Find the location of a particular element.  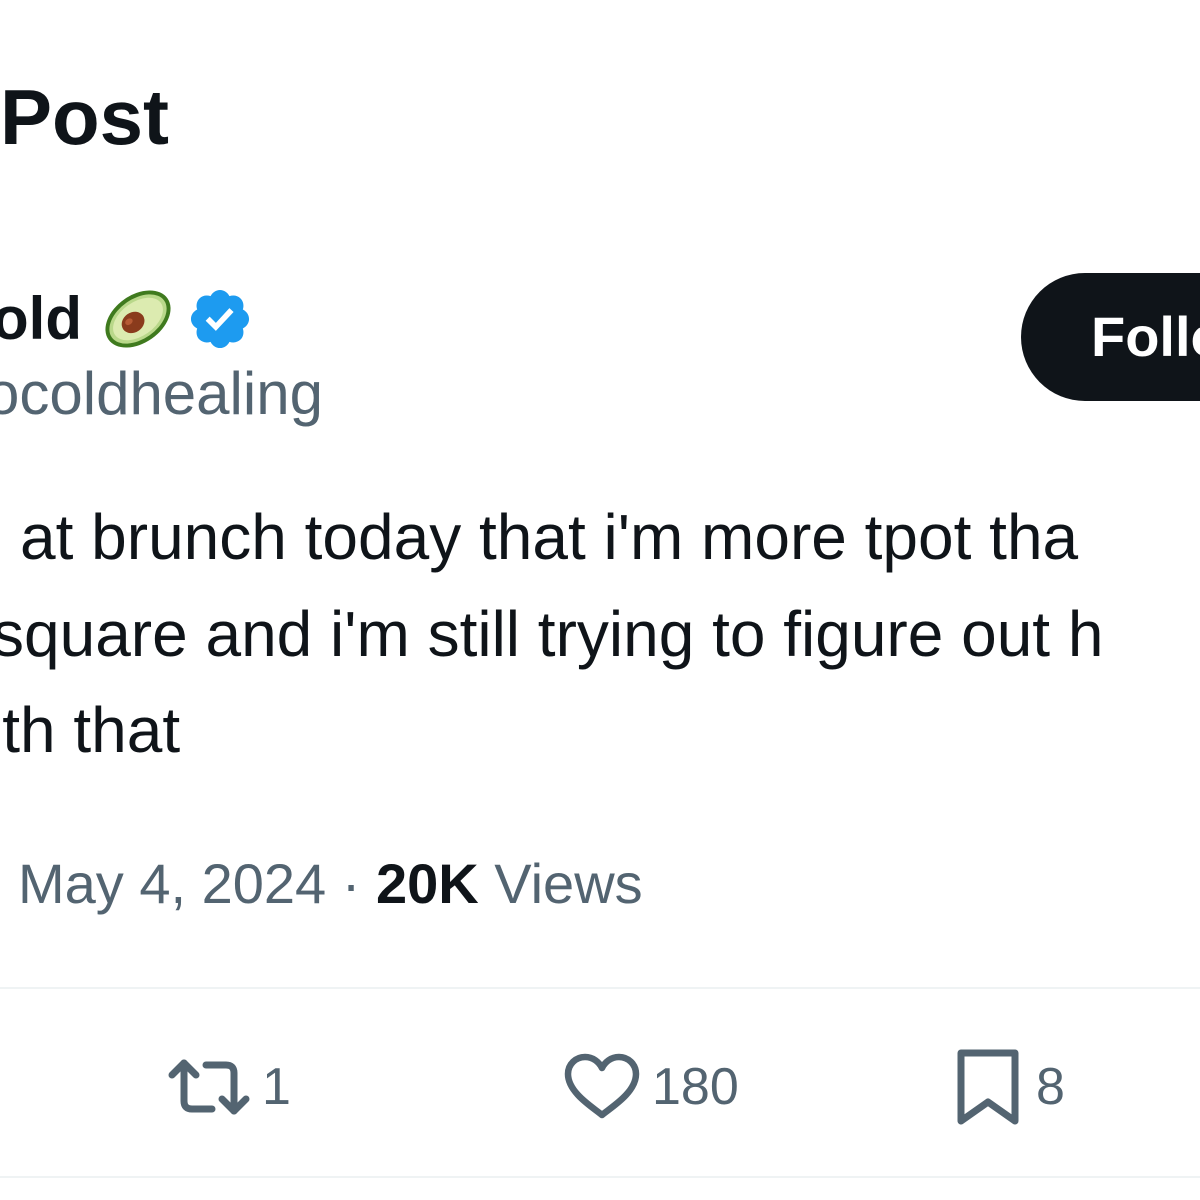

avocado-icon is located at coordinates (138, 319).